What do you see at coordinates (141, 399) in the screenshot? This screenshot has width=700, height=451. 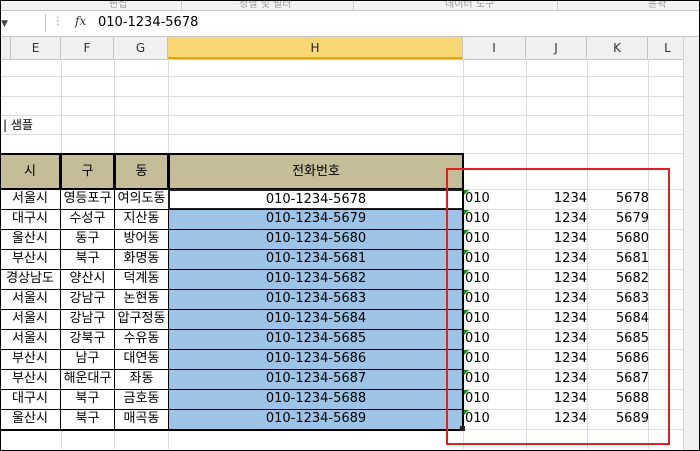 I see `cell-neighborhood: 금호동` at bounding box center [141, 399].